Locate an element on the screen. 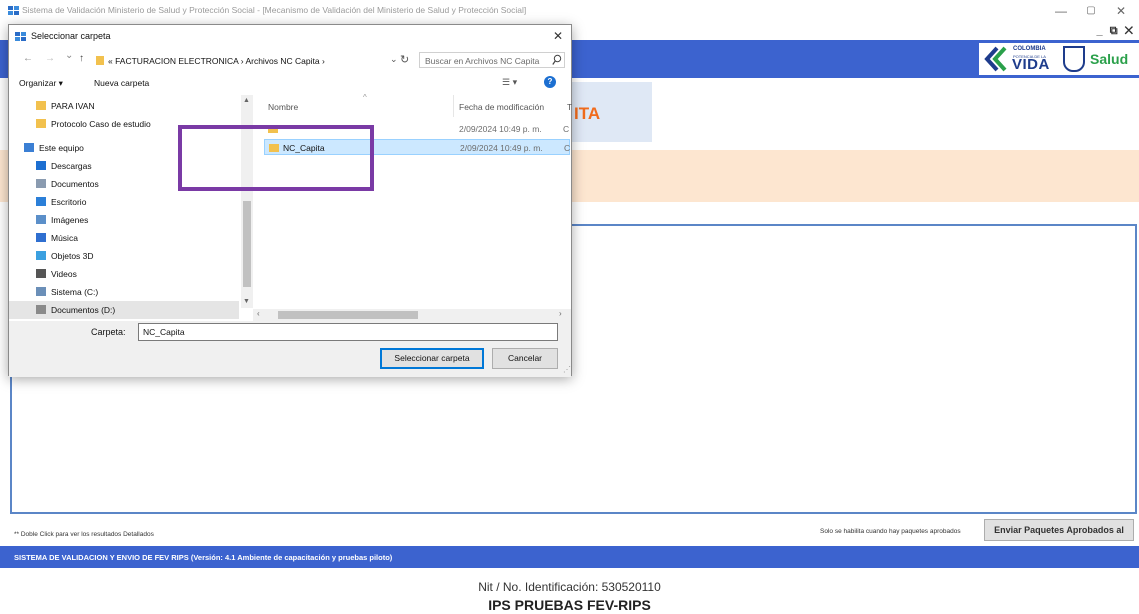 The height and width of the screenshot is (614, 1139). nav-item: PARA IVAN is located at coordinates (124, 106).